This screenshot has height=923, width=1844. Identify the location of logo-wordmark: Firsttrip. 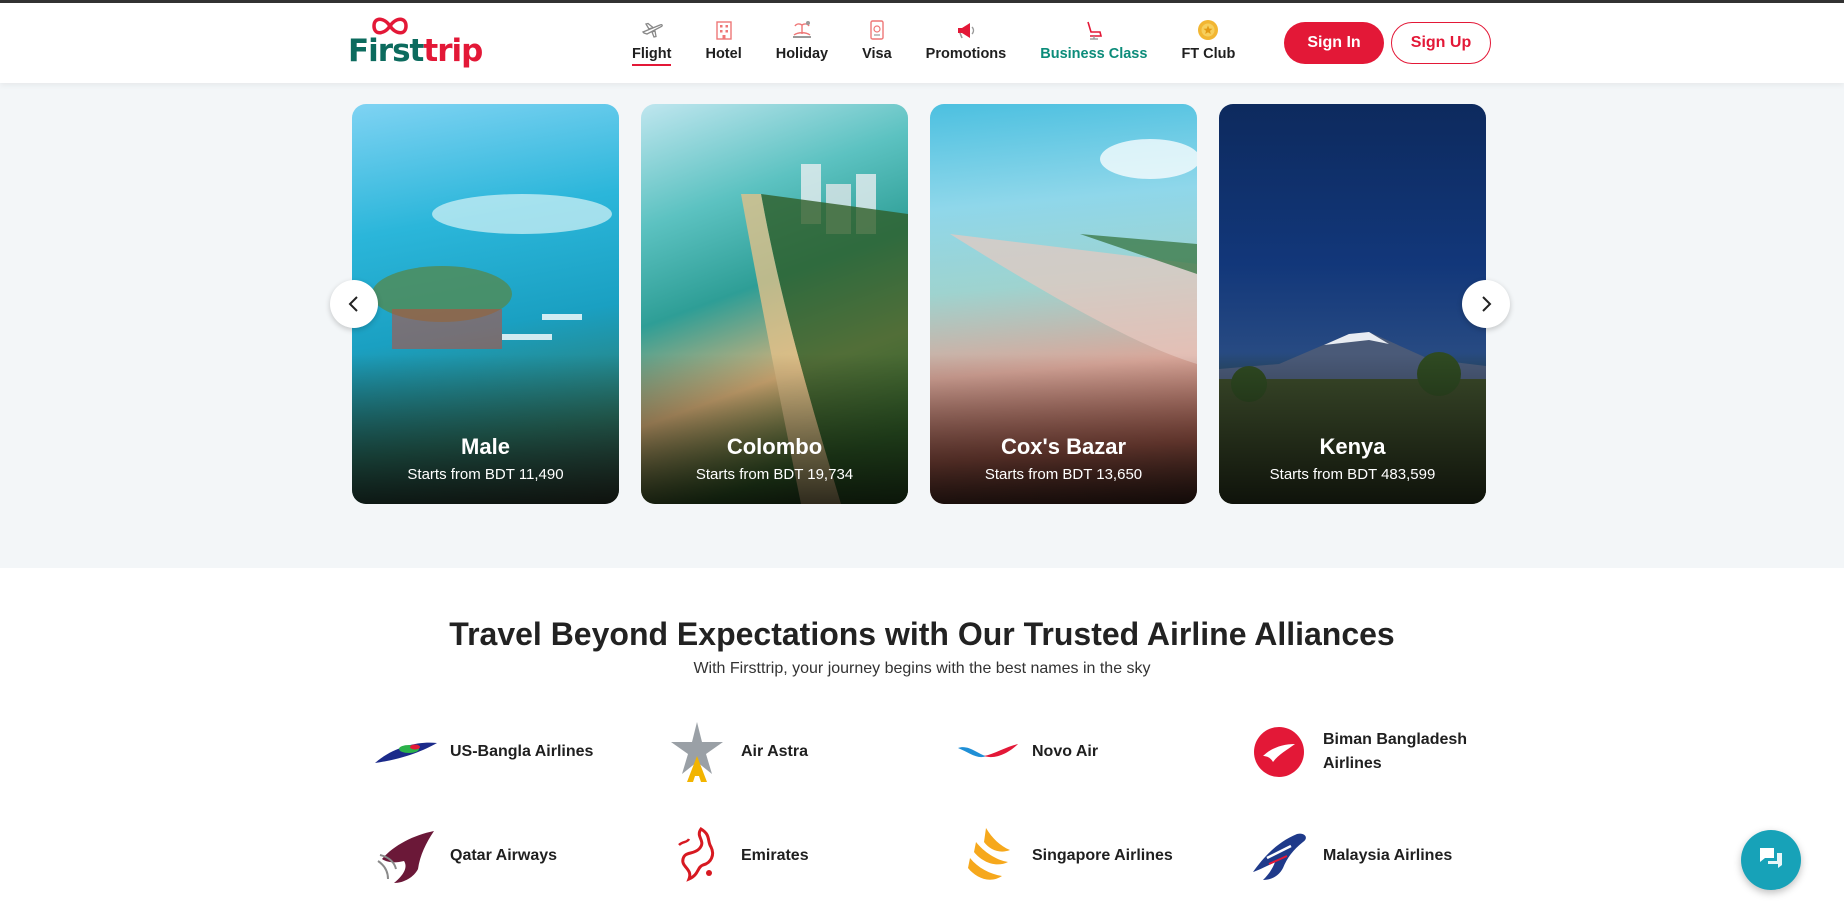
(415, 51).